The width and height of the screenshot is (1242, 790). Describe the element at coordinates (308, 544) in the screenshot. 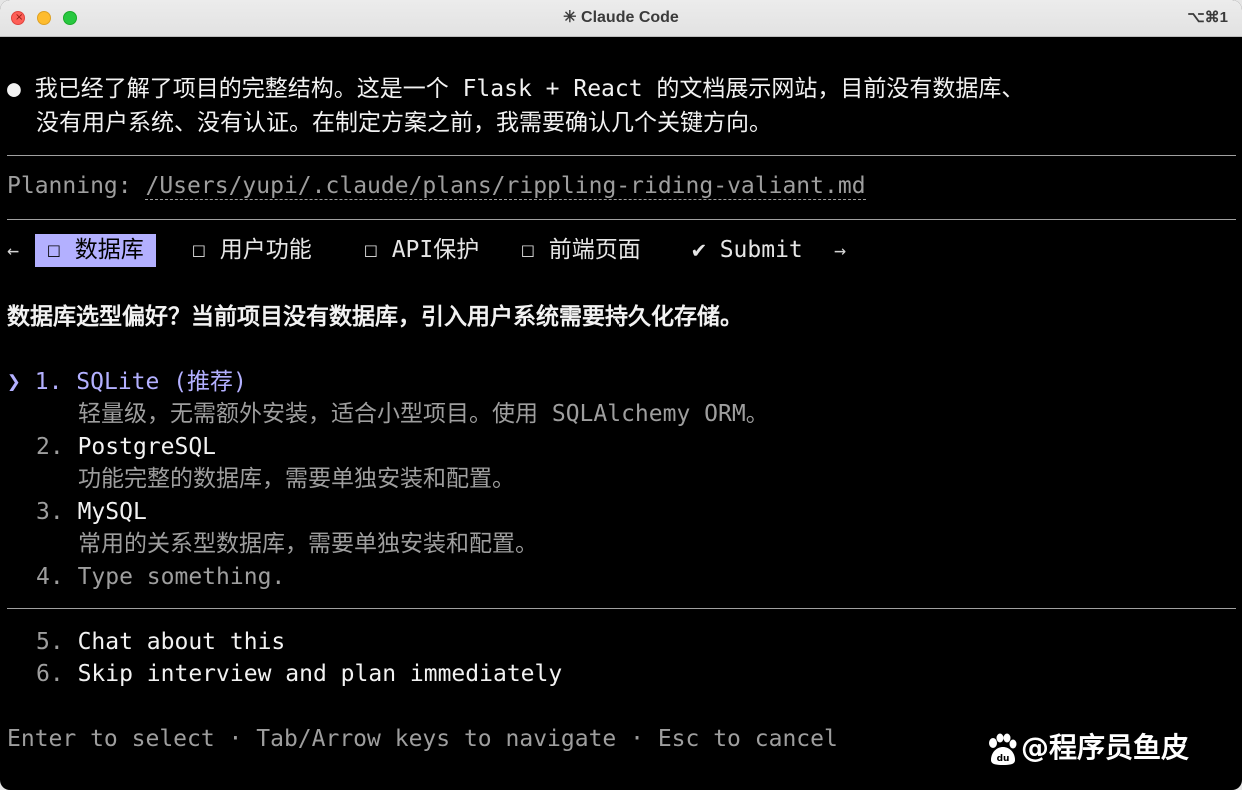

I see `option-3-description: 常用的关系型数据库，需要单独安装和配置。` at that location.